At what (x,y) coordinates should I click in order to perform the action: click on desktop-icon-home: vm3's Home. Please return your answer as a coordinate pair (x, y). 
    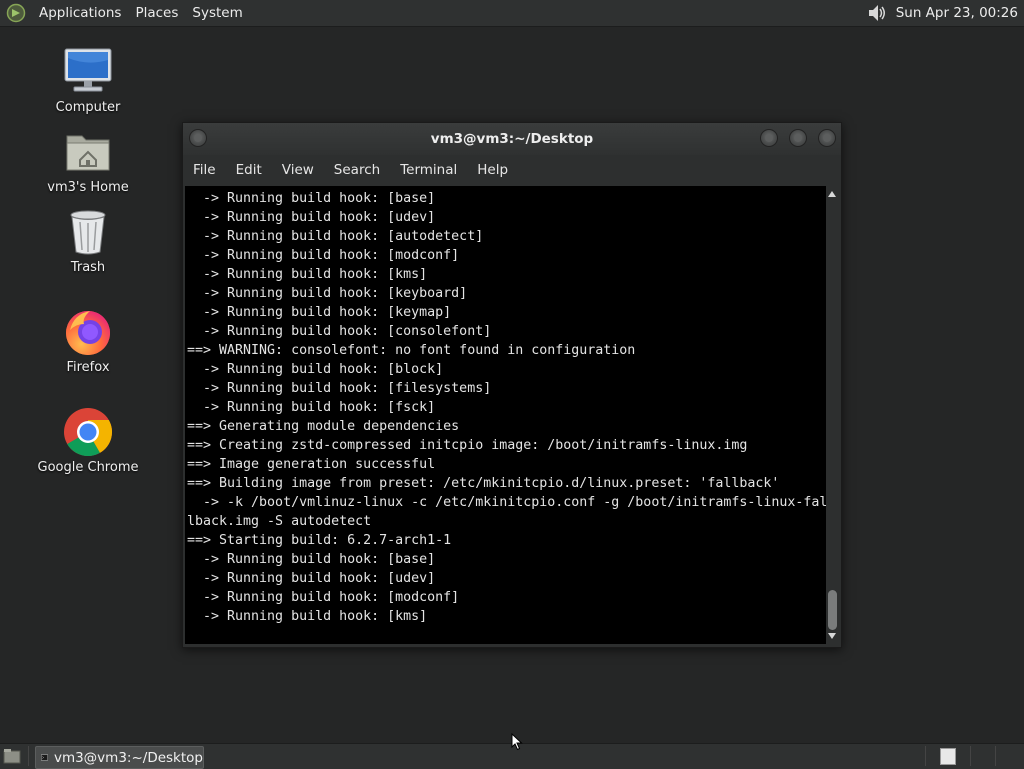
    Looking at the image, I should click on (88, 160).